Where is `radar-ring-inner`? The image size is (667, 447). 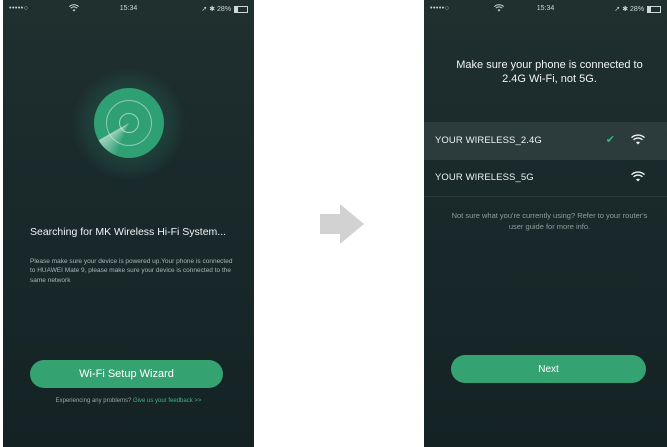
radar-ring-inner is located at coordinates (129, 123).